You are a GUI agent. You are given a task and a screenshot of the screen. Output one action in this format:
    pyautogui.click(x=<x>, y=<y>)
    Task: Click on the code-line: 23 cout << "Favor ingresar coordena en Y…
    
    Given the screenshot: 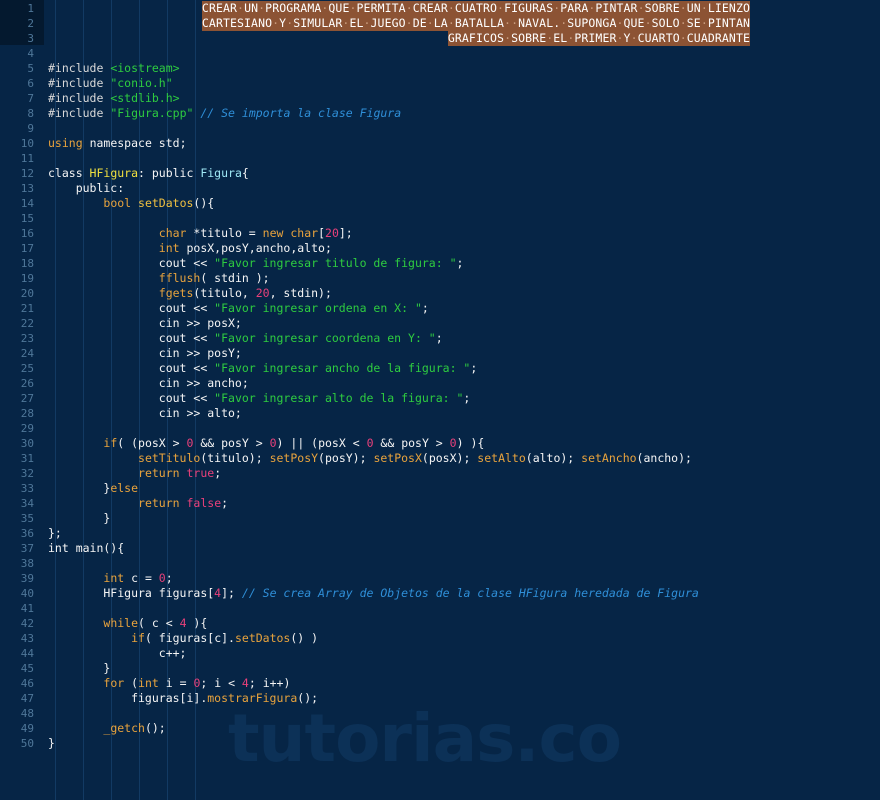 What is the action you would take?
    pyautogui.click(x=440, y=338)
    